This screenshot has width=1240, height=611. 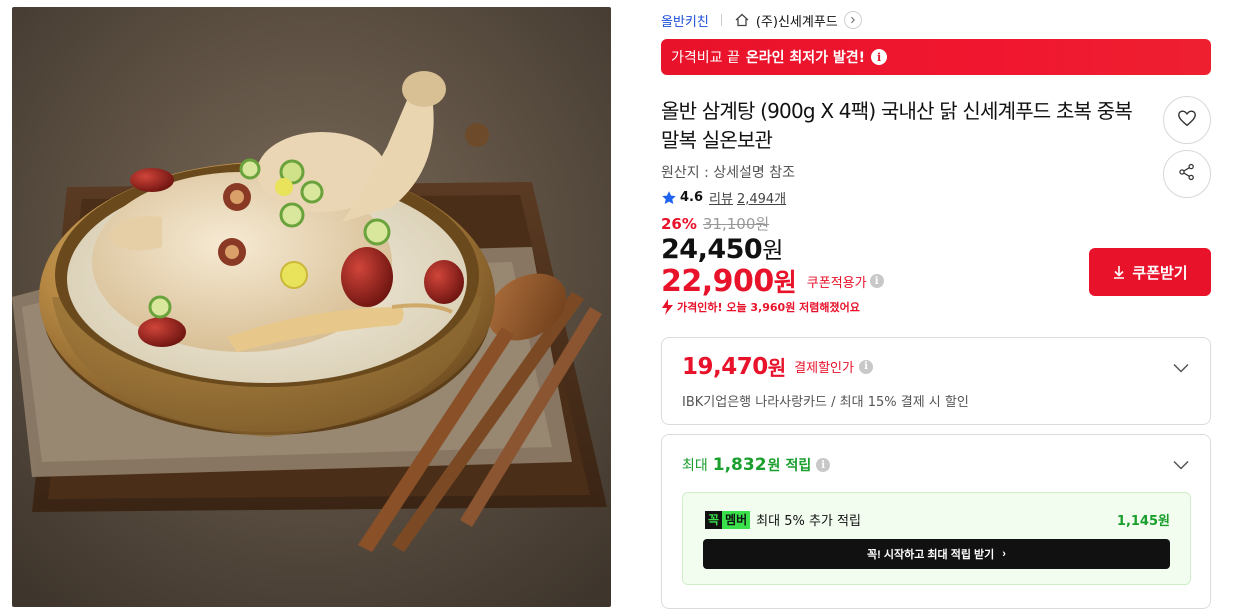 I want to click on price-drop-notice: 가격인하! 오늘 3,960원 저렴해졌어요, so click(x=760, y=307).